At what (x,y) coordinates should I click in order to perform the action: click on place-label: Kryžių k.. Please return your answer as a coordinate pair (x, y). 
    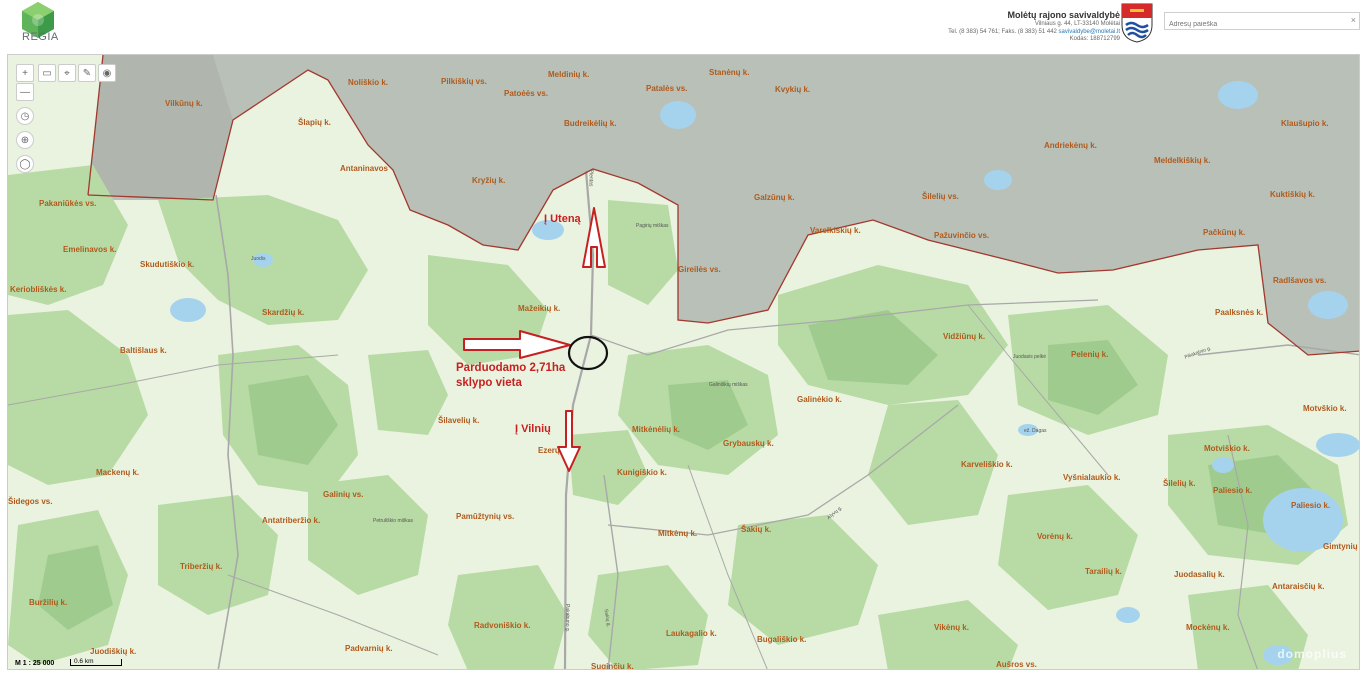
    Looking at the image, I should click on (489, 180).